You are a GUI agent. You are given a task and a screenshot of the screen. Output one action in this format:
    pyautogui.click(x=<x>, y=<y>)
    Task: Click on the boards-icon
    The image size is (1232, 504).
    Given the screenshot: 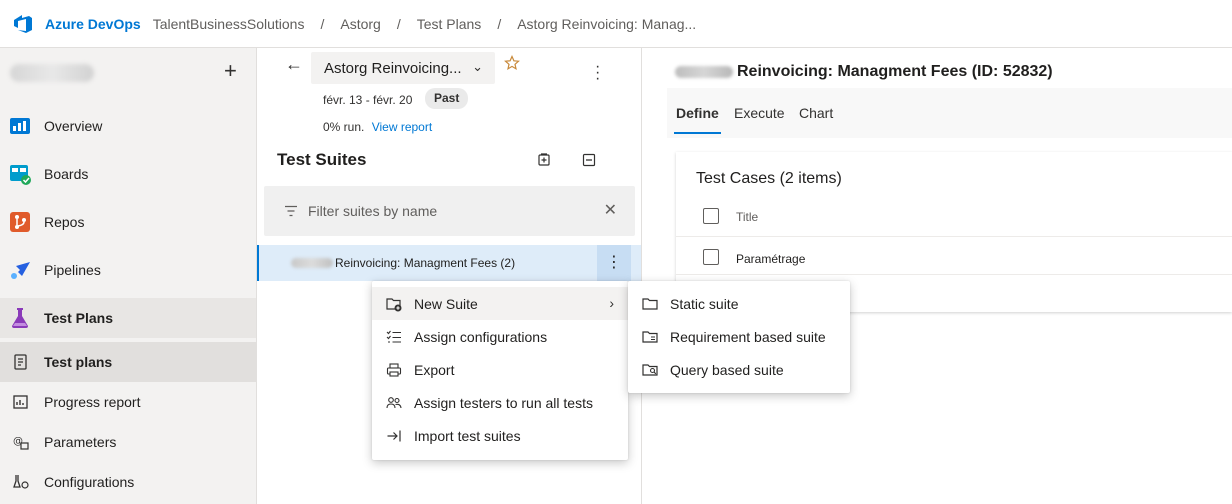 What is the action you would take?
    pyautogui.click(x=20, y=175)
    